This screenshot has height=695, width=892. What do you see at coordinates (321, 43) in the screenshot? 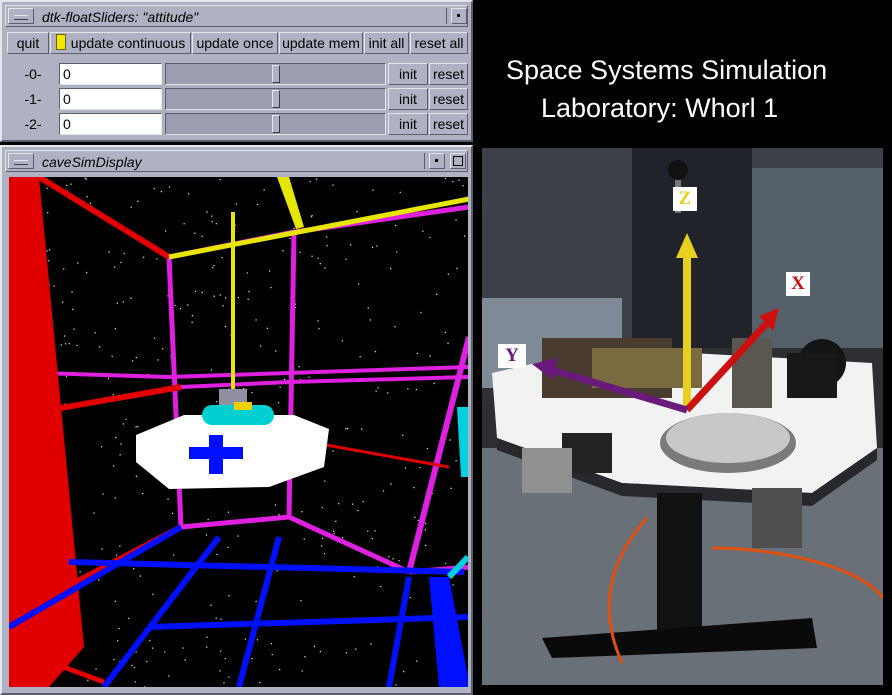
I see `update-mem-button: update mem` at bounding box center [321, 43].